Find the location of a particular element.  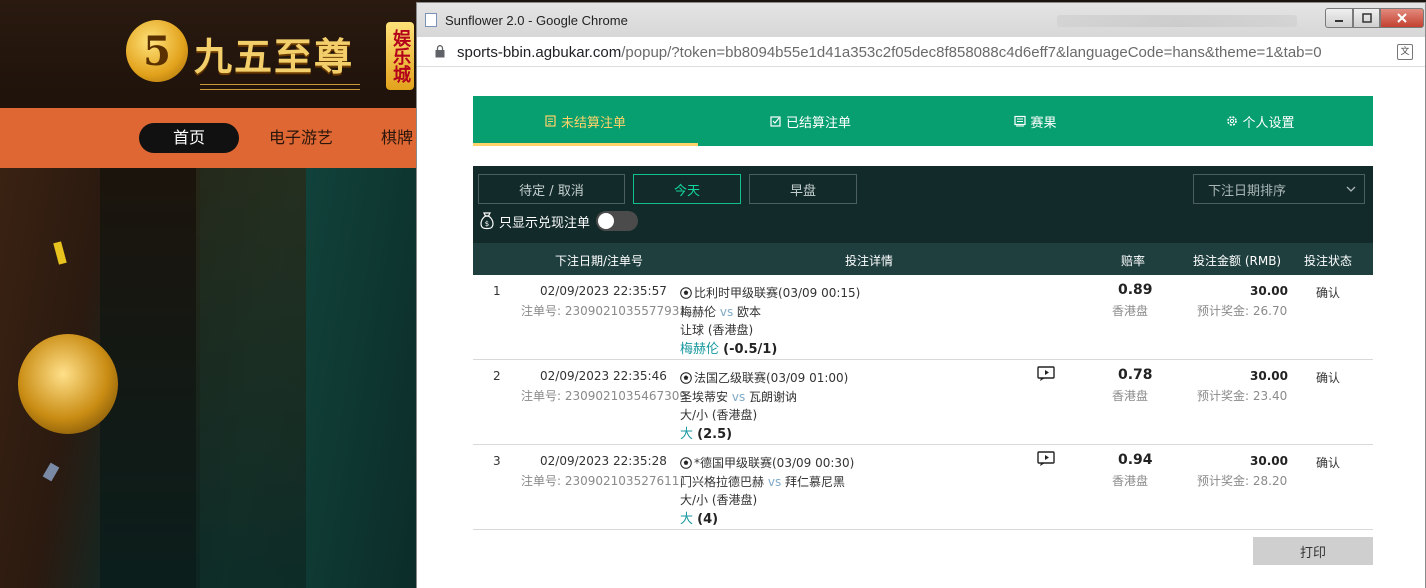

league: *德国甲级联赛(03/09 00:30) is located at coordinates (767, 462).